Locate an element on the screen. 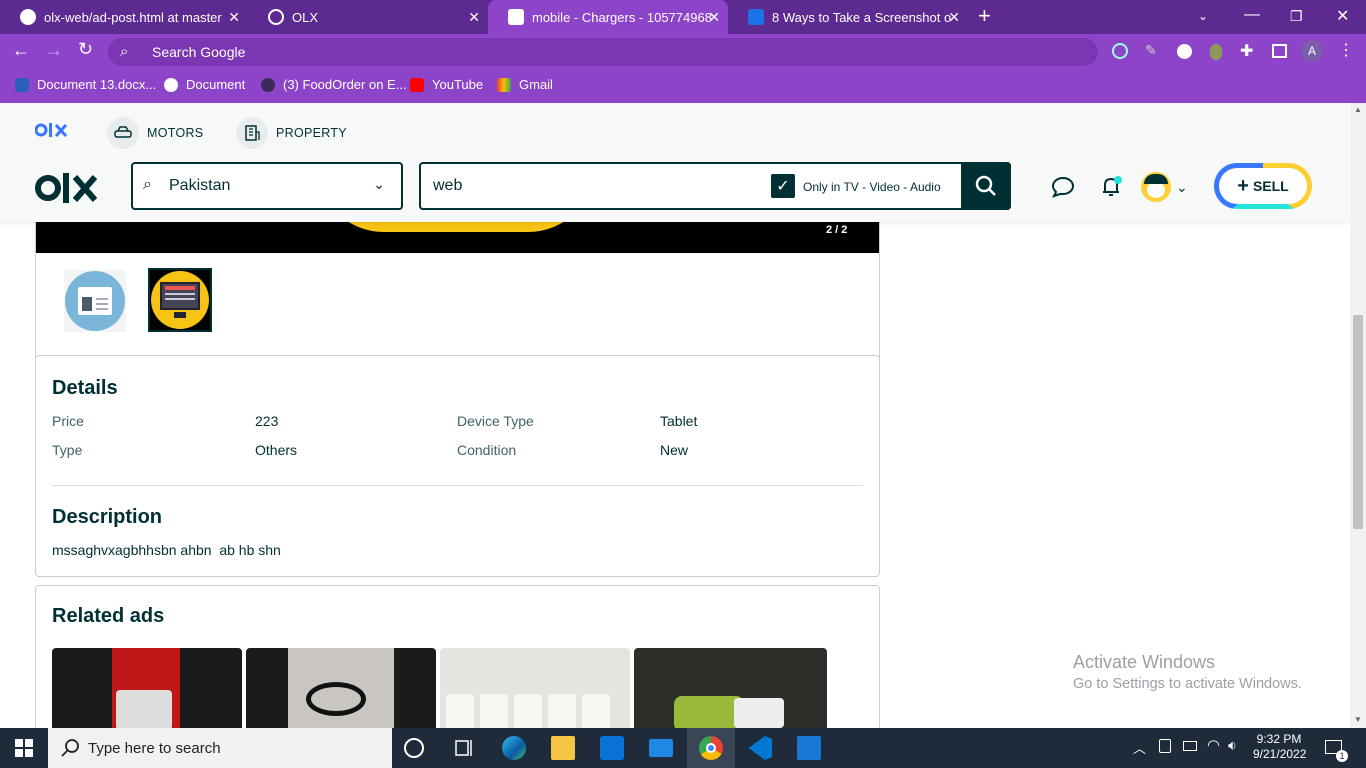  forward-icon: → is located at coordinates (54, 50).